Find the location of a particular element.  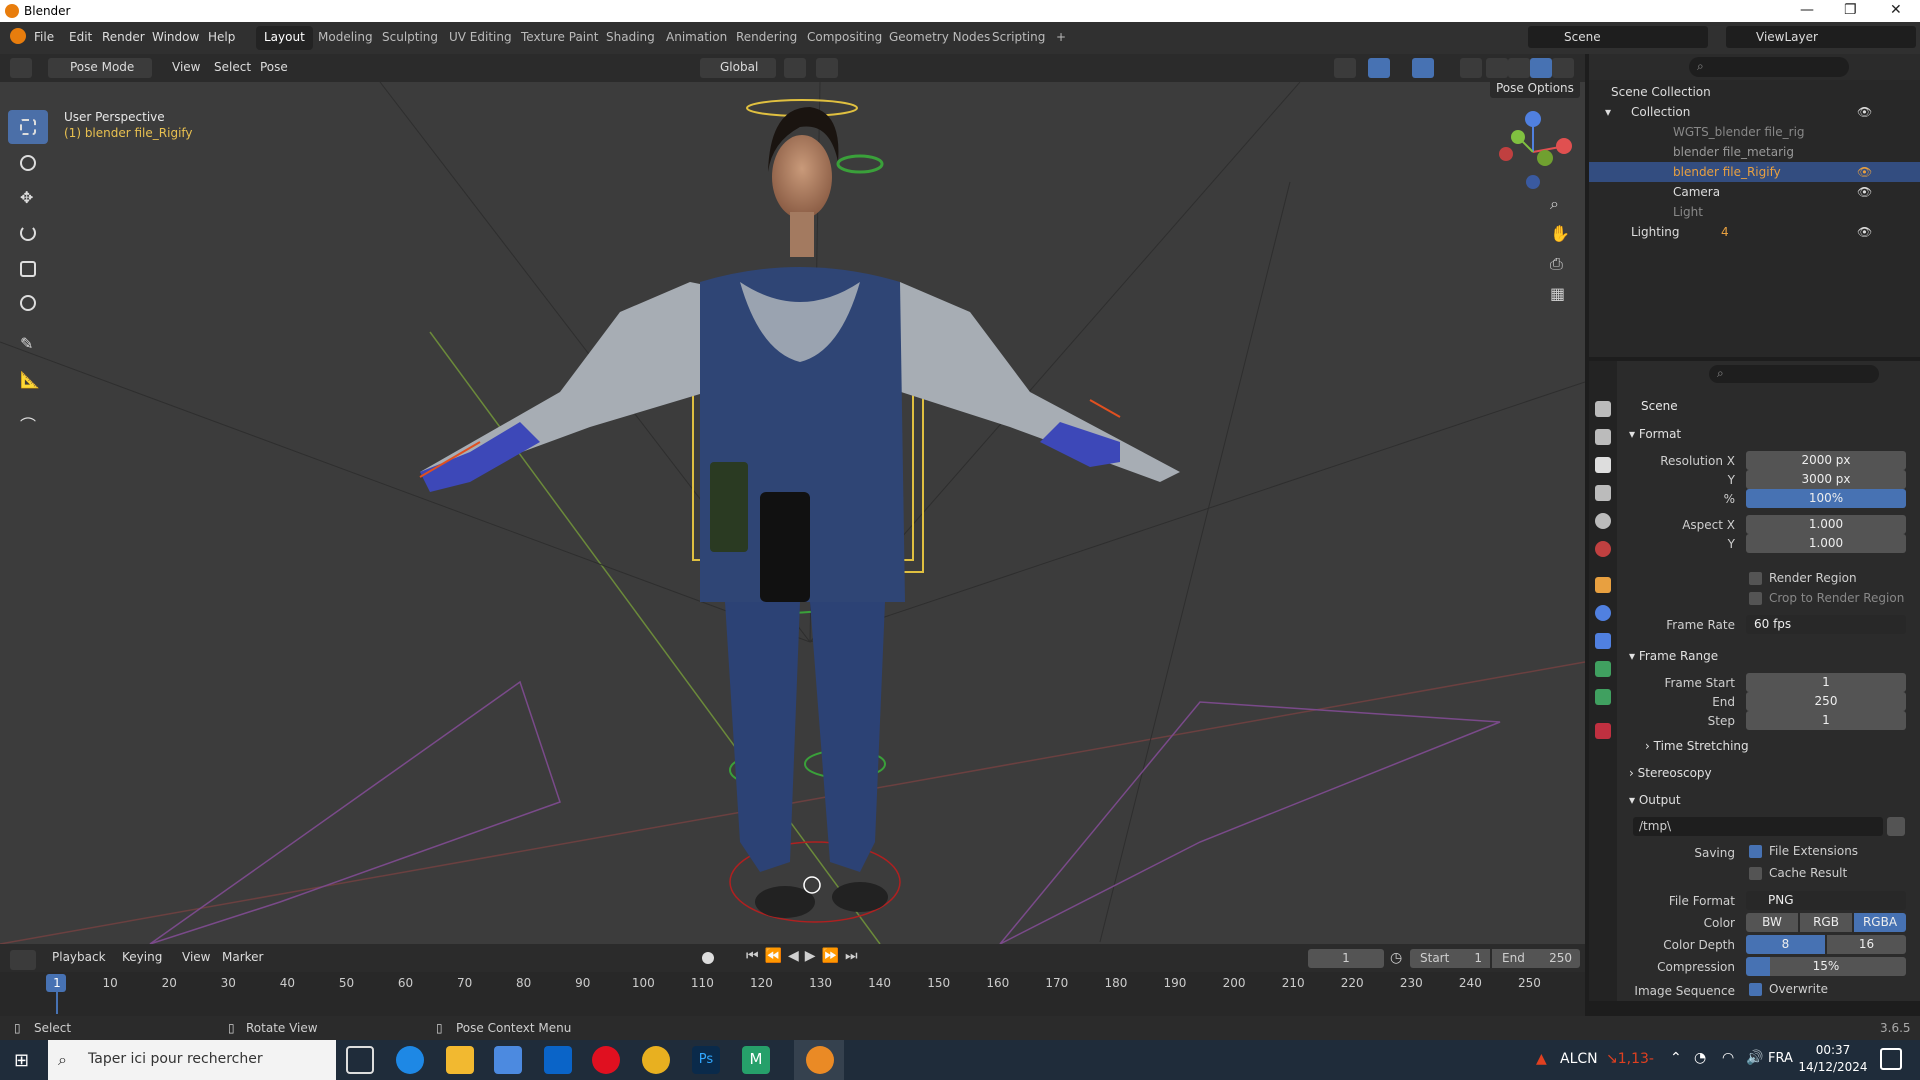

frame-end-field: 250 is located at coordinates (1826, 701).